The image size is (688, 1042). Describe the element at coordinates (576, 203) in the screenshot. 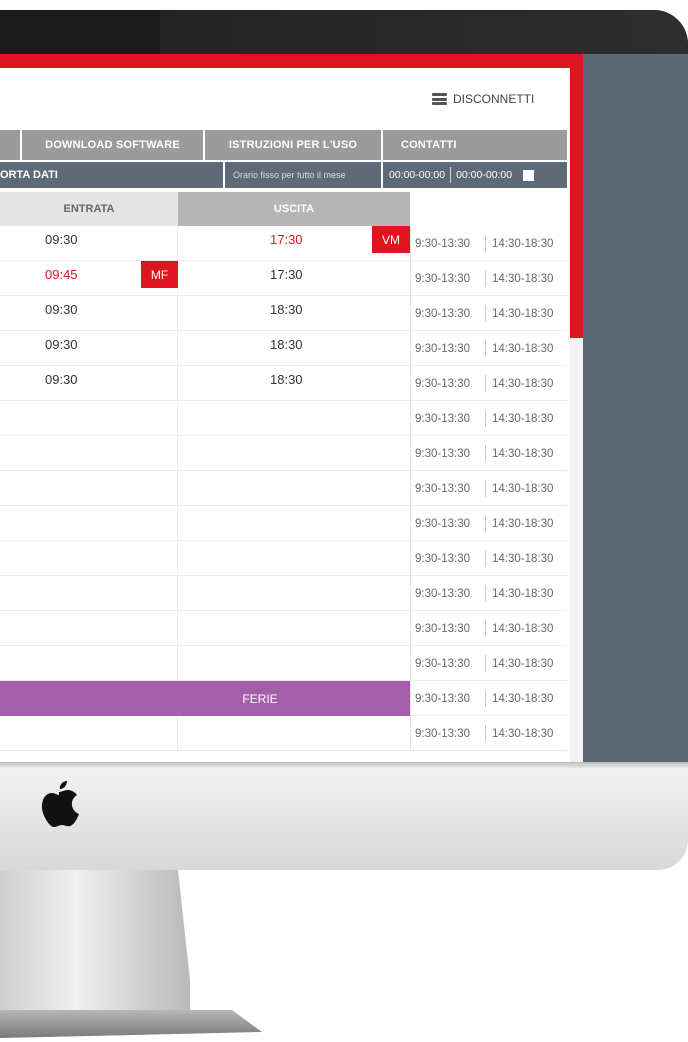

I see `scrollbar-thumb` at that location.